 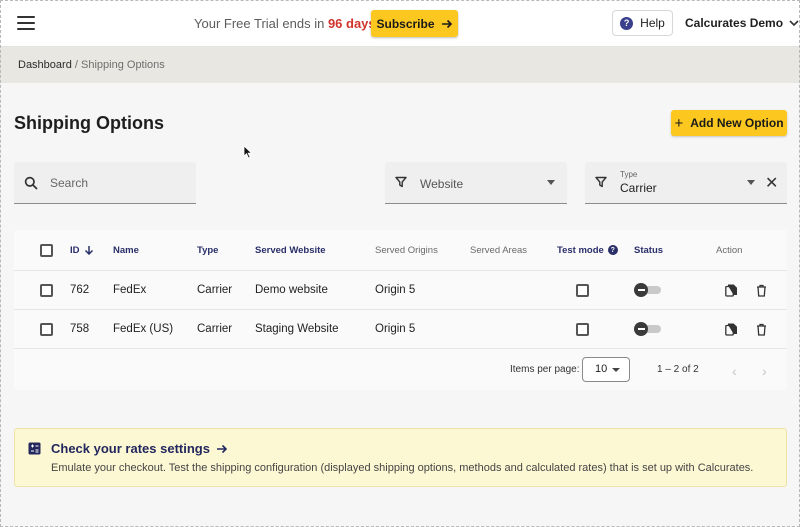 I want to click on type-filter-label: Type, so click(x=629, y=174).